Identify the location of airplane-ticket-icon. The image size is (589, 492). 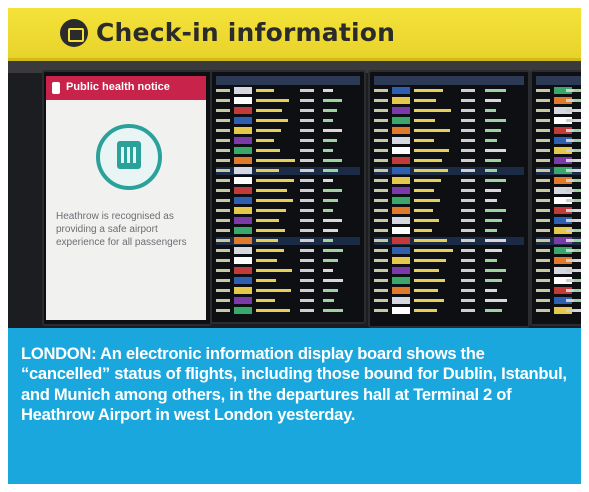
(74, 33).